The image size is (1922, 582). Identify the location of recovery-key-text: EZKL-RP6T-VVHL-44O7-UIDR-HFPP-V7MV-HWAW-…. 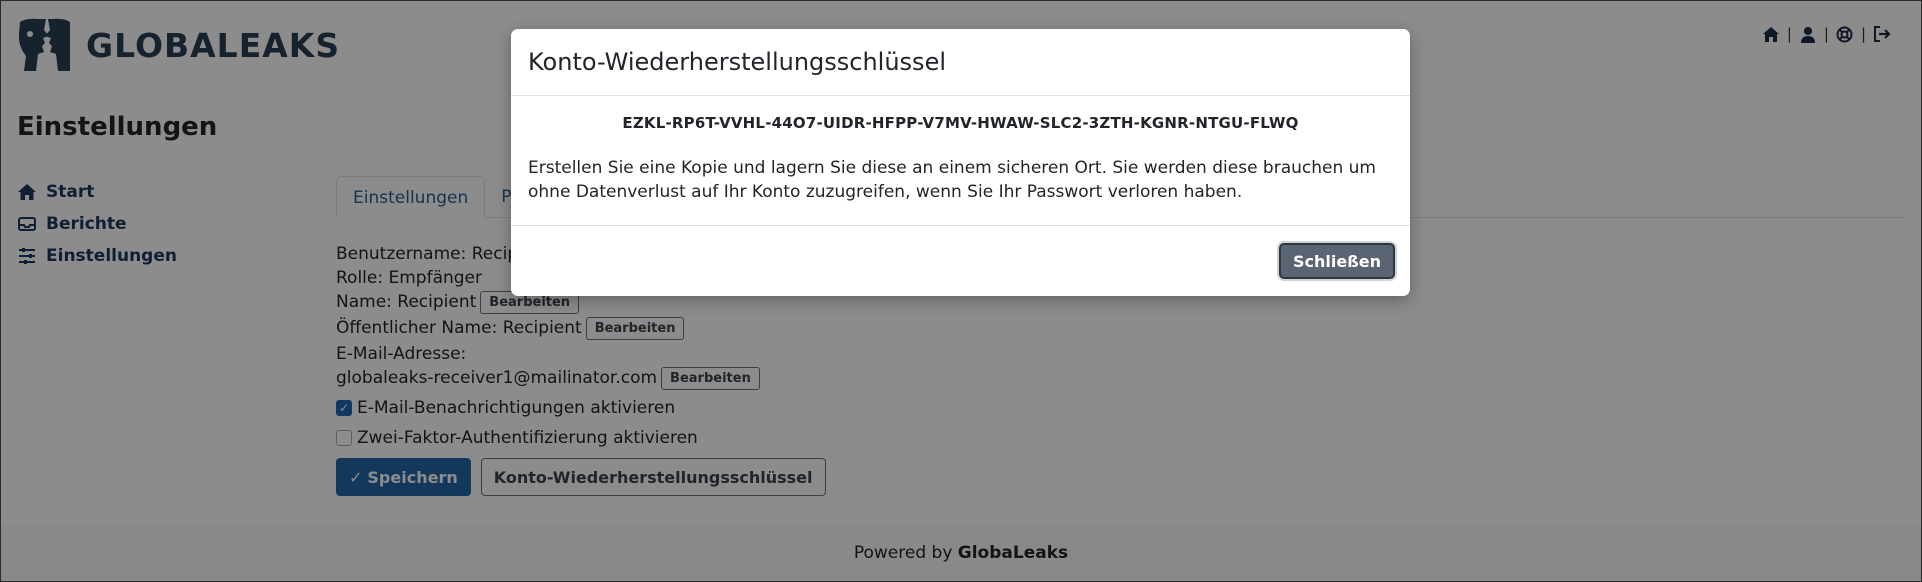
(960, 123).